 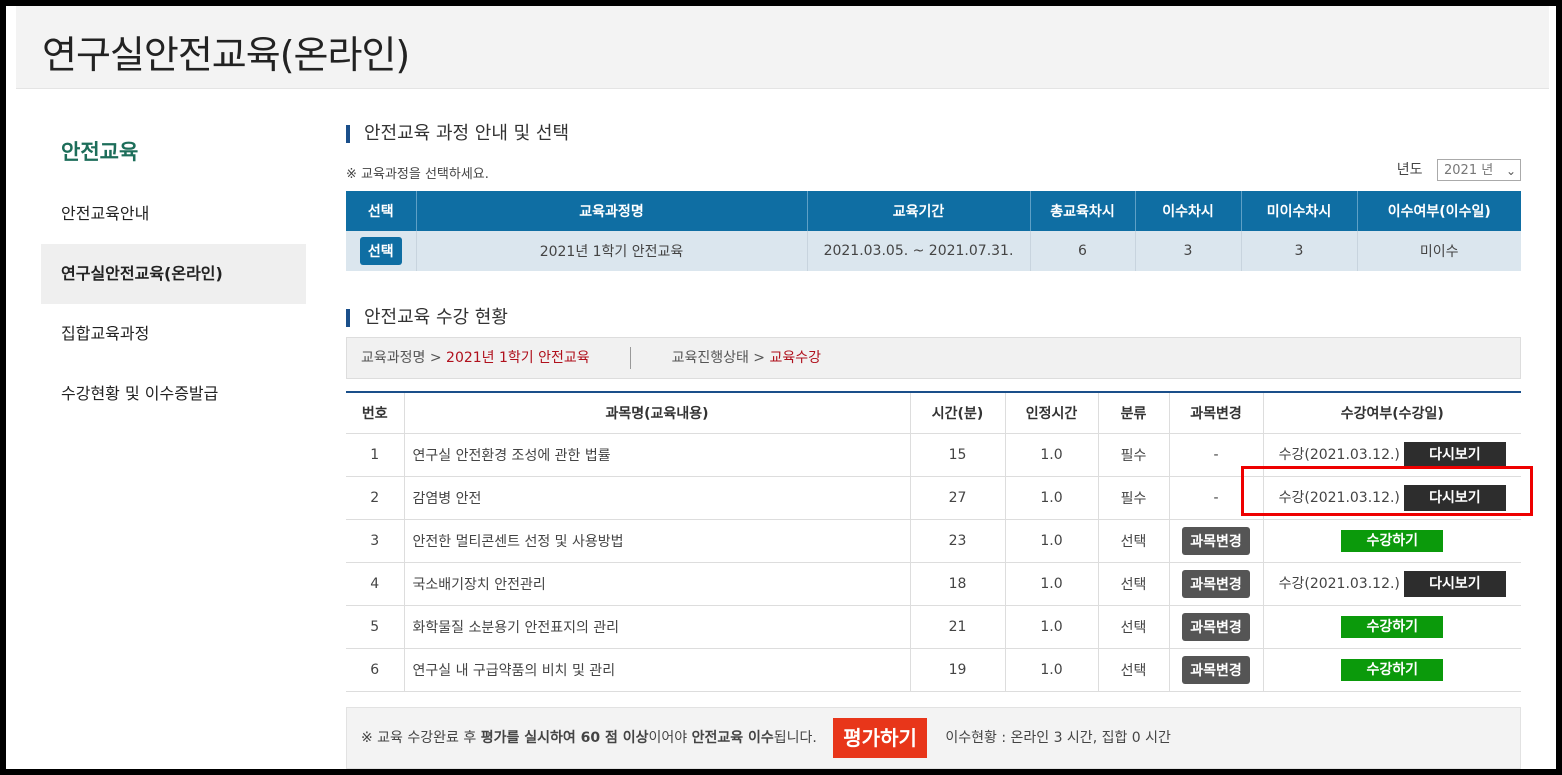 What do you see at coordinates (958, 584) in the screenshot?
I see `lesson-minutes: 18` at bounding box center [958, 584].